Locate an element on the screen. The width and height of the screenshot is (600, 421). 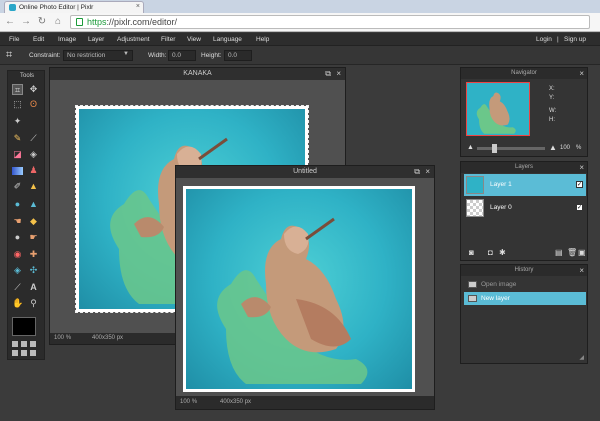
menu-language: Language is located at coordinates (227, 39).